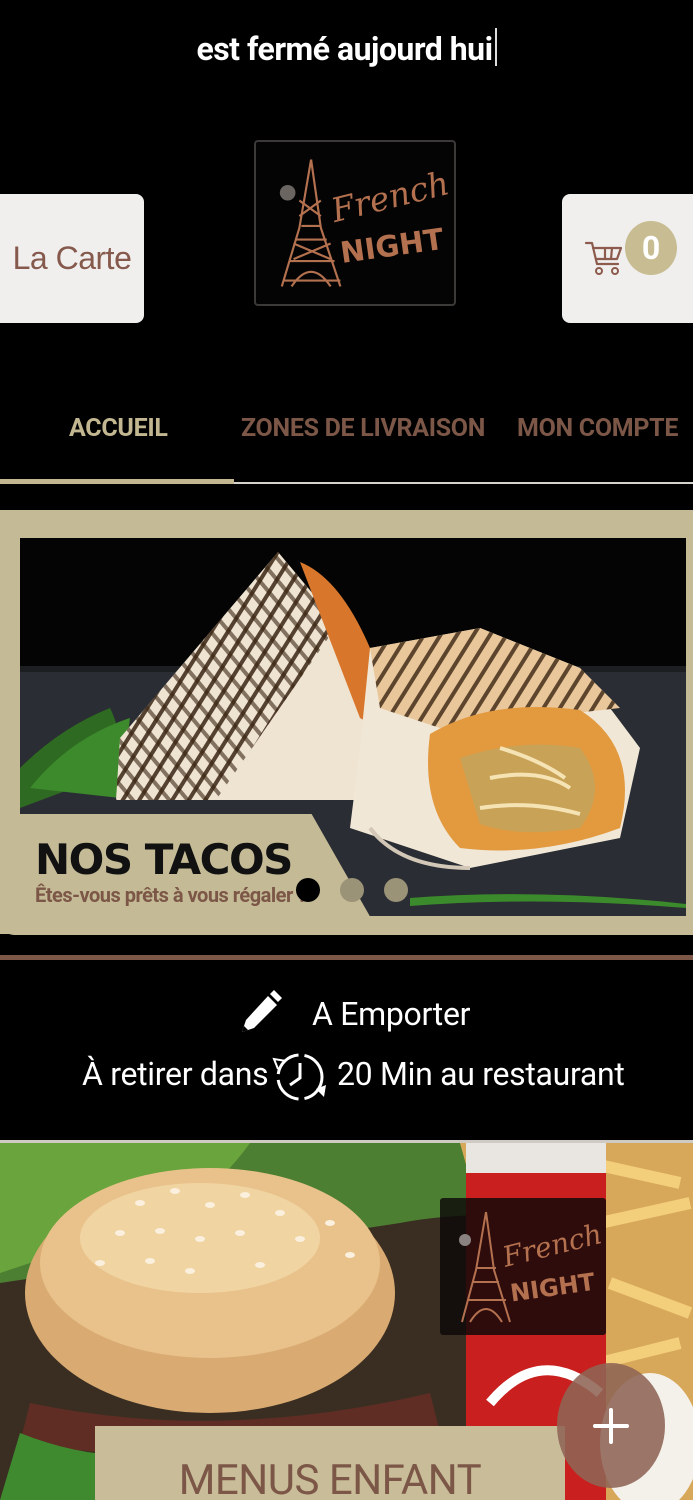 This screenshot has height=1500, width=693. What do you see at coordinates (651, 248) in the screenshot?
I see `cart-count-badge: 0` at bounding box center [651, 248].